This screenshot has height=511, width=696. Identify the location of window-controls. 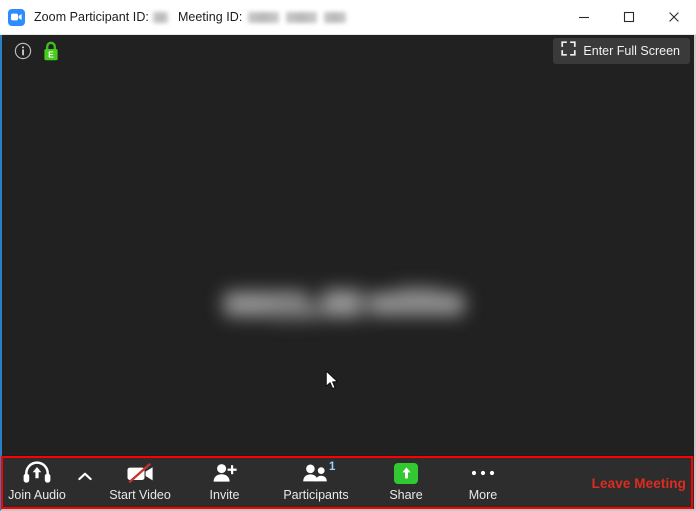
(628, 17).